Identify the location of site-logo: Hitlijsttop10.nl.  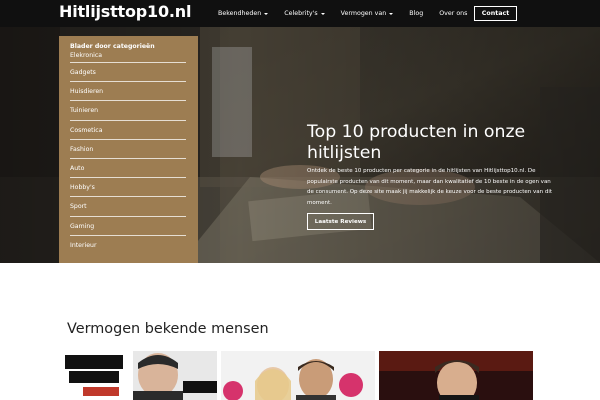
(125, 11).